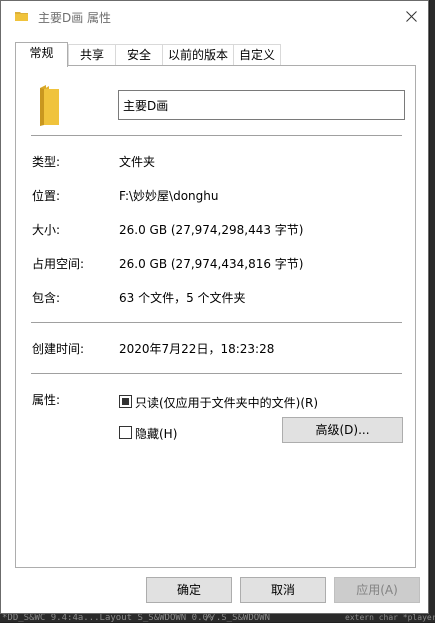  I want to click on type-value: 文件夹, so click(137, 162).